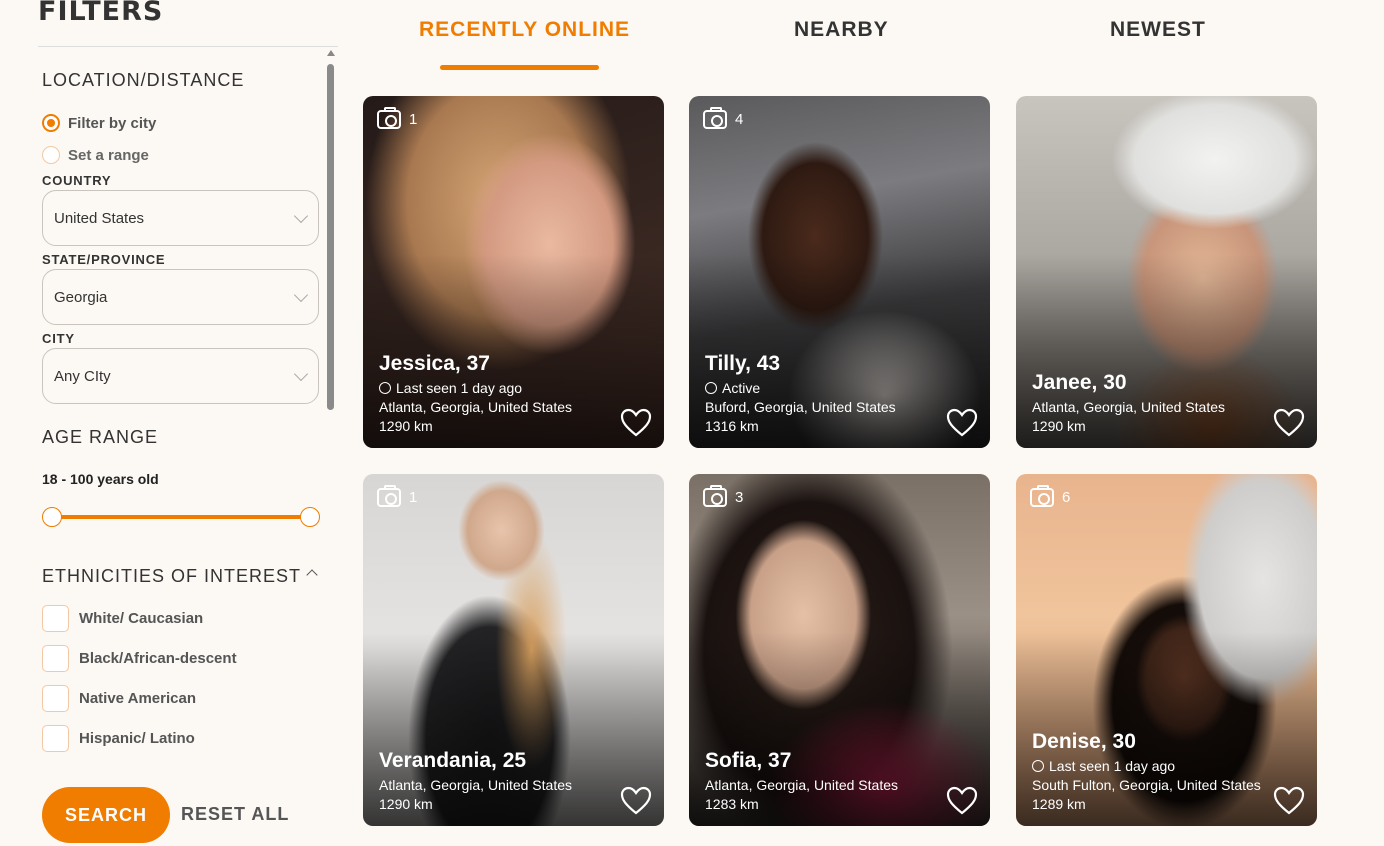 Image resolution: width=1384 pixels, height=846 pixels. Describe the element at coordinates (748, 760) in the screenshot. I see `profile-name: Sofia, 37` at that location.